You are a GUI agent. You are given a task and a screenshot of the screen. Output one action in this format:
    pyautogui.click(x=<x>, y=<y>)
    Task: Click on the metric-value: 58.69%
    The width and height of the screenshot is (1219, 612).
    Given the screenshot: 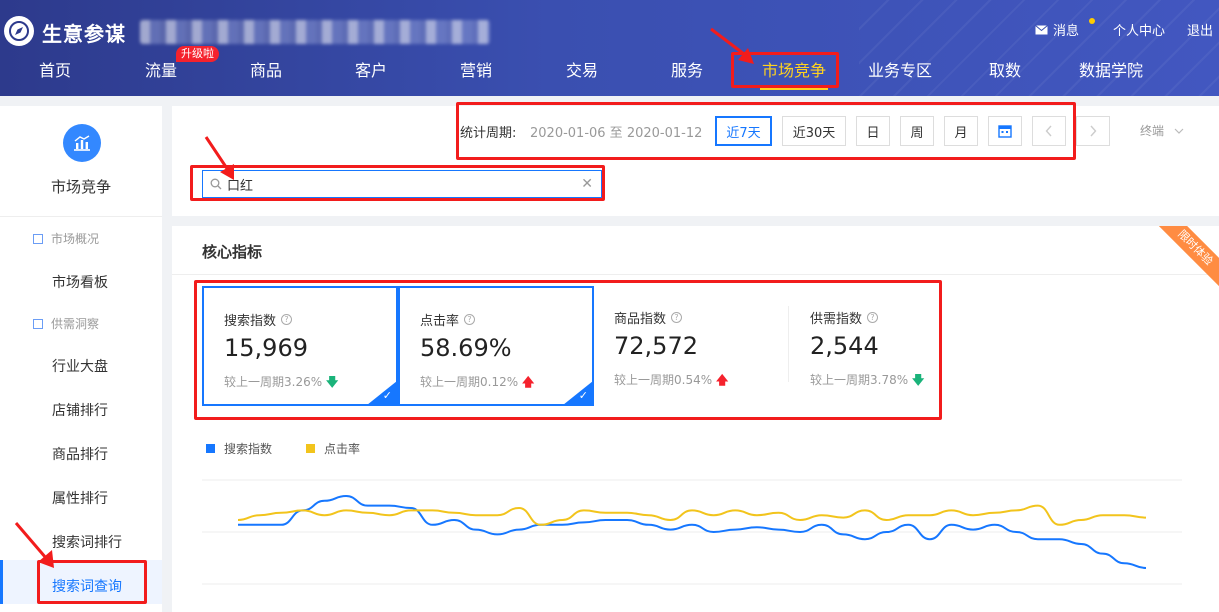 What is the action you would take?
    pyautogui.click(x=466, y=348)
    